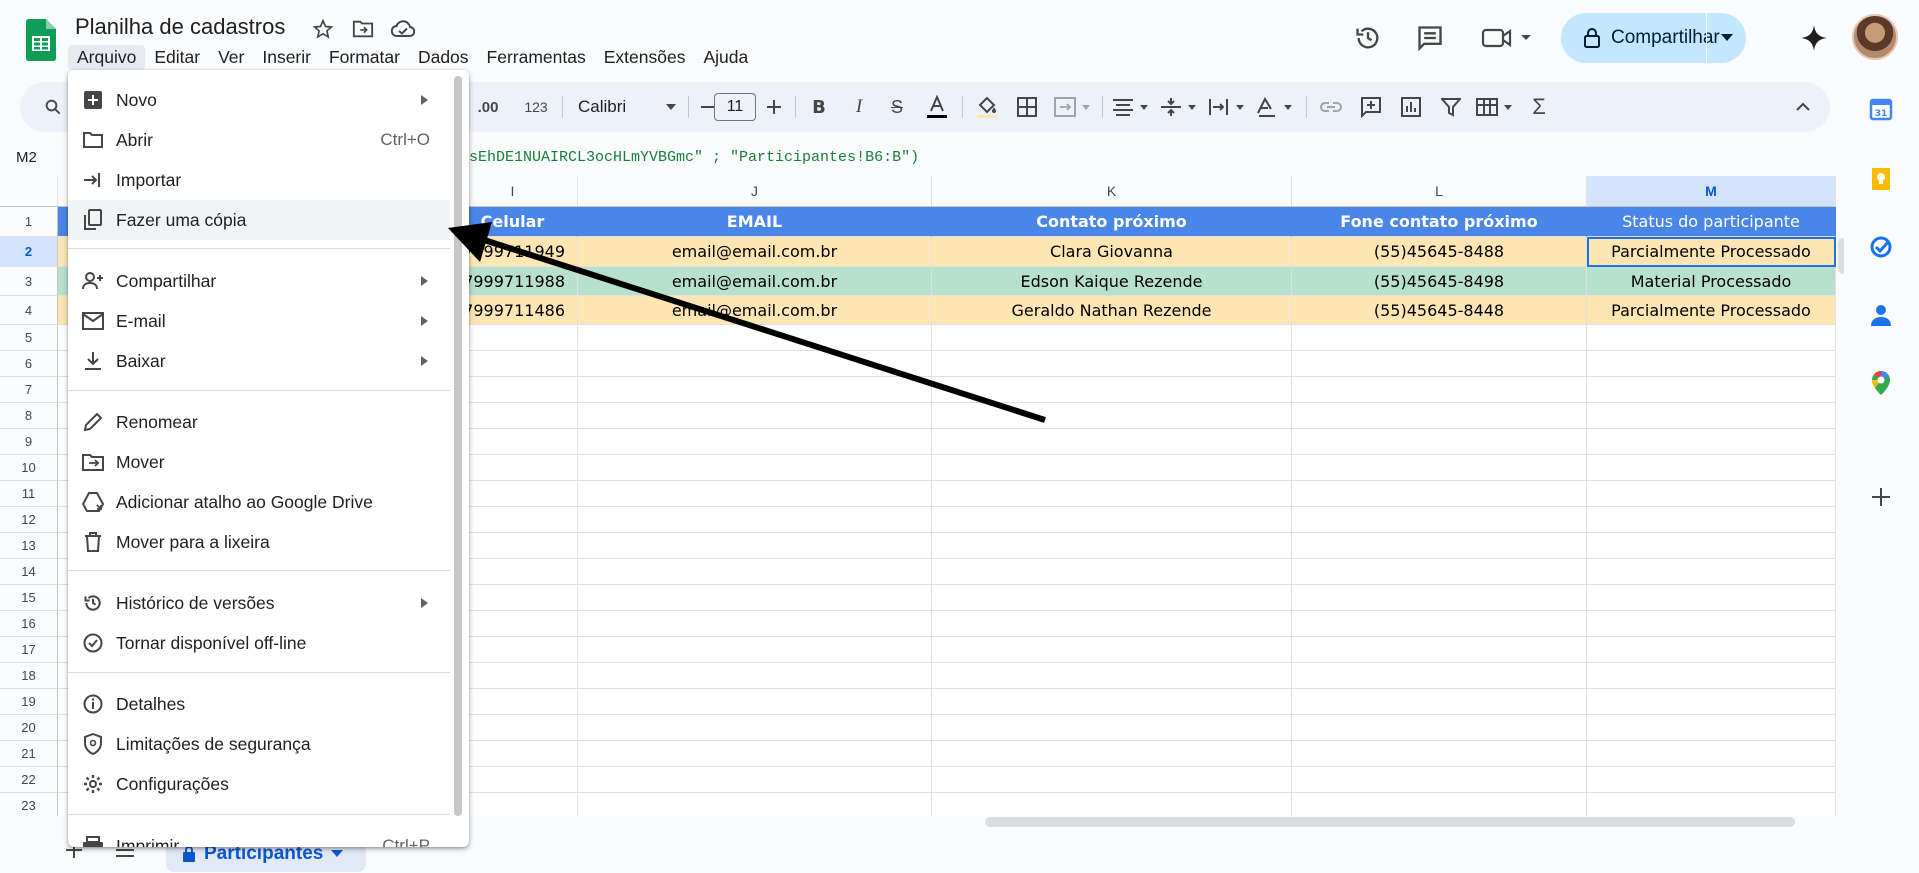 The width and height of the screenshot is (1919, 873). What do you see at coordinates (755, 222) in the screenshot?
I see `header-email: EMAIL` at bounding box center [755, 222].